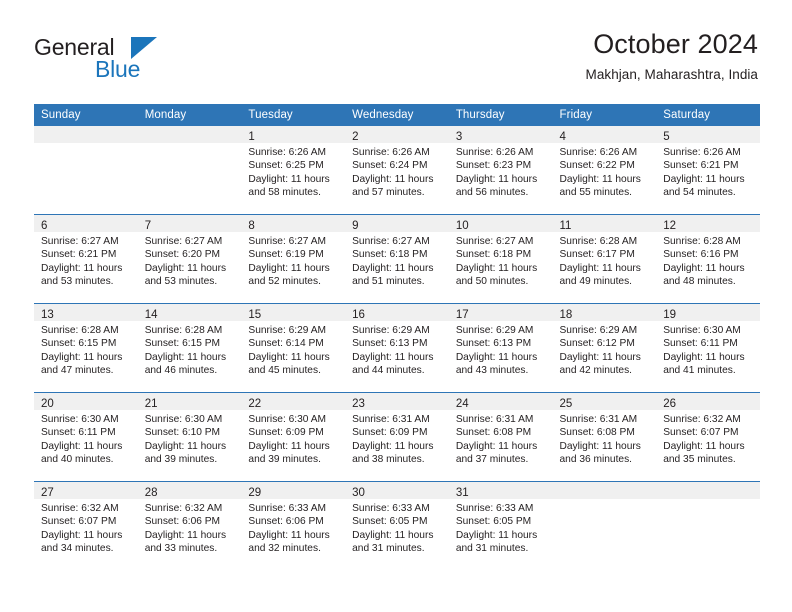 The width and height of the screenshot is (792, 612). Describe the element at coordinates (189, 115) in the screenshot. I see `weekday-header-monday: Monday` at that location.